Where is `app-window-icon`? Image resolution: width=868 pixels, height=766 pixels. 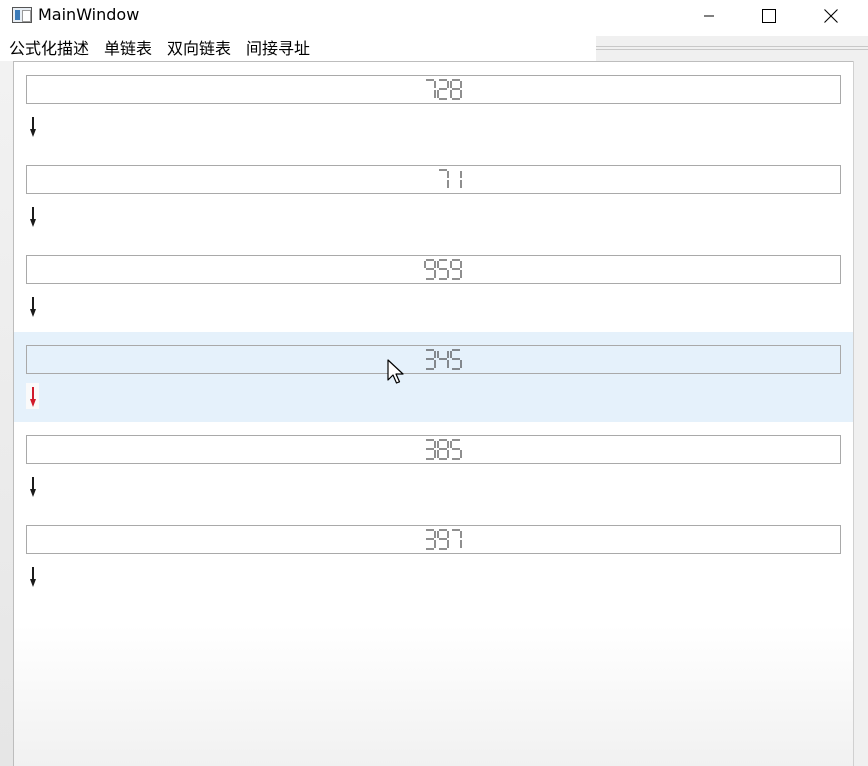
app-window-icon is located at coordinates (22, 15).